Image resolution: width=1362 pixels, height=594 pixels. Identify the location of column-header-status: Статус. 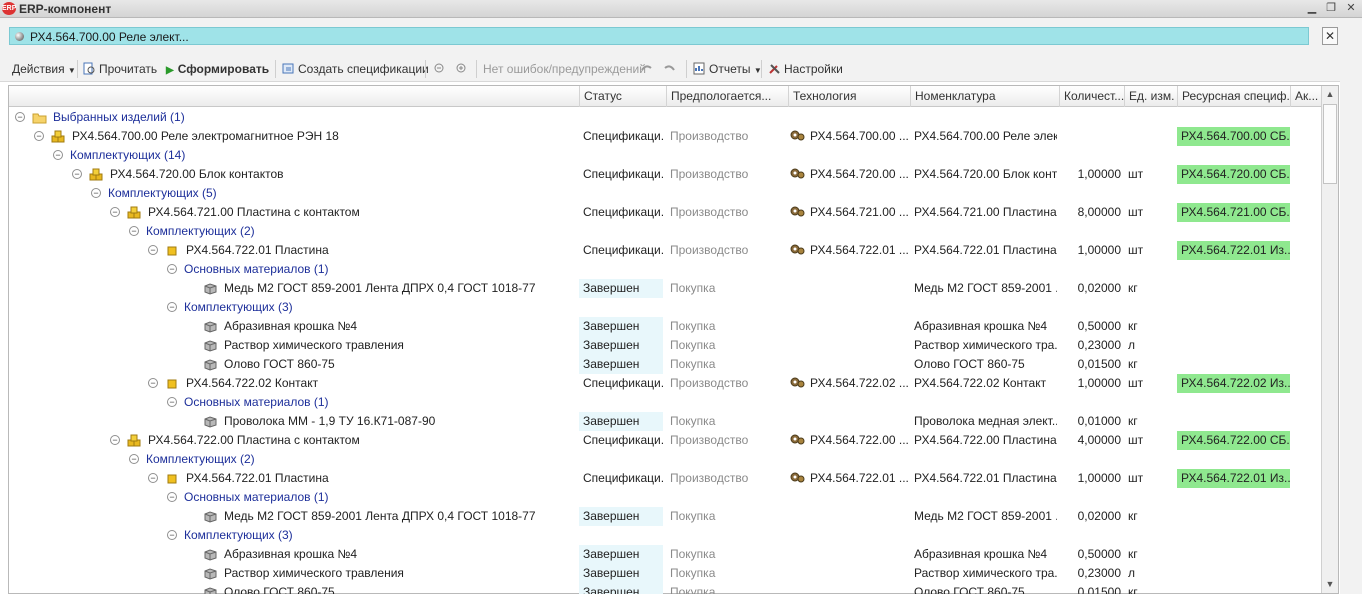
(622, 96).